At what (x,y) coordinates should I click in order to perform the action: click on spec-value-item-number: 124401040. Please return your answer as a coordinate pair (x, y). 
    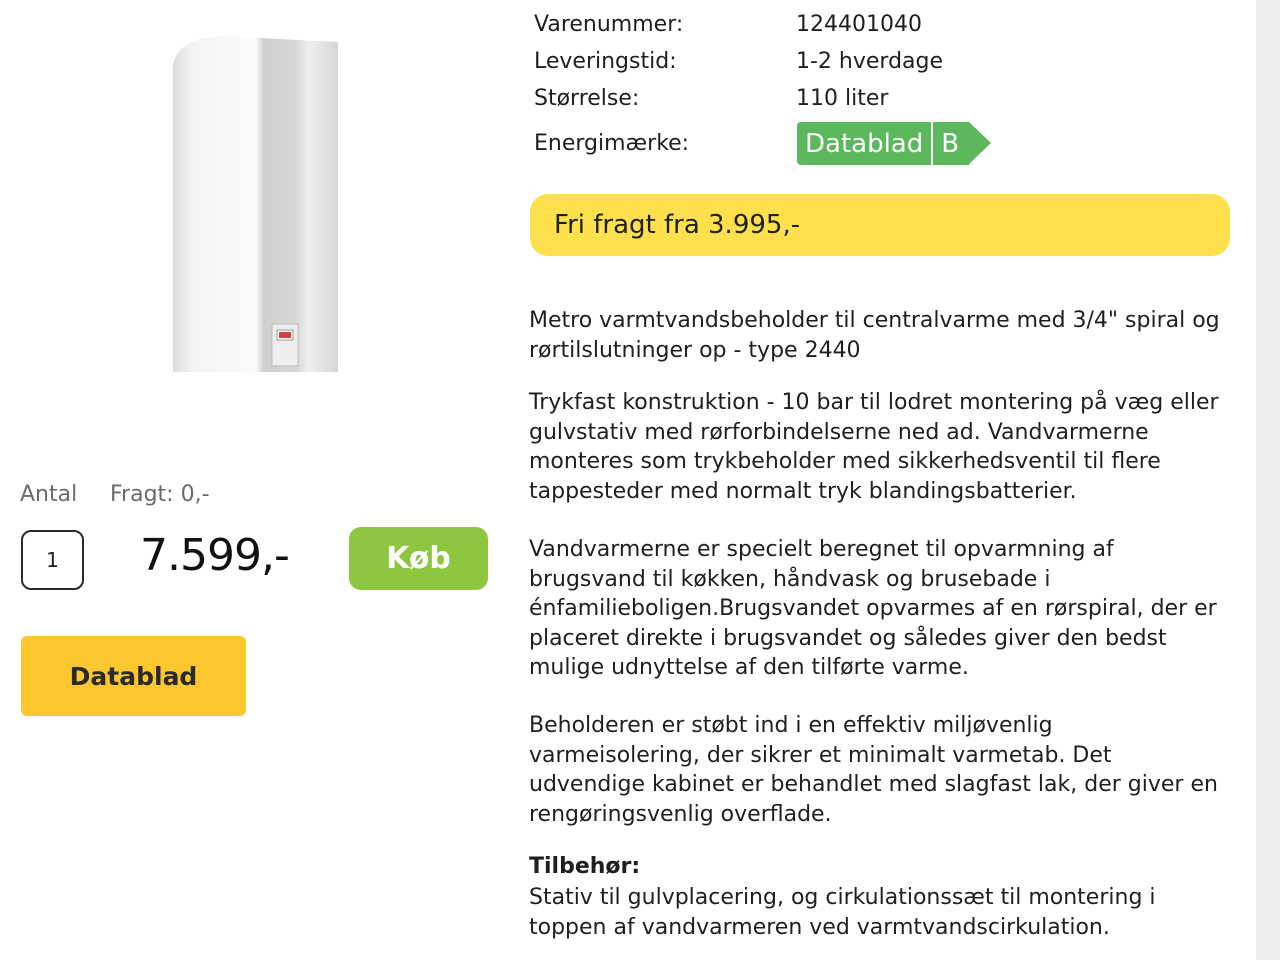
    Looking at the image, I should click on (859, 24).